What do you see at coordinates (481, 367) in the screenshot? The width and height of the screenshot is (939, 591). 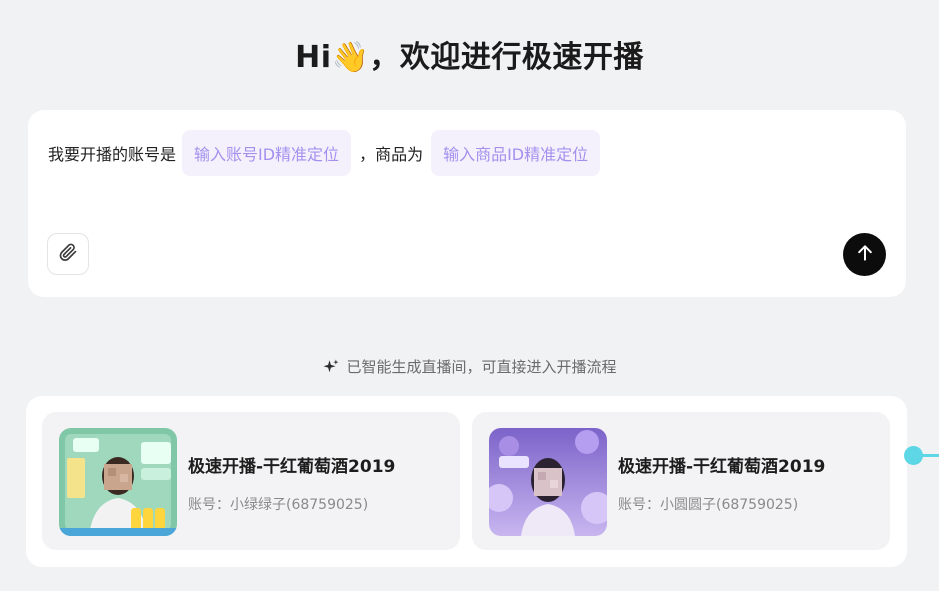 I see `hint-text: 已智能生成直播间，可直接进入开播流程` at bounding box center [481, 367].